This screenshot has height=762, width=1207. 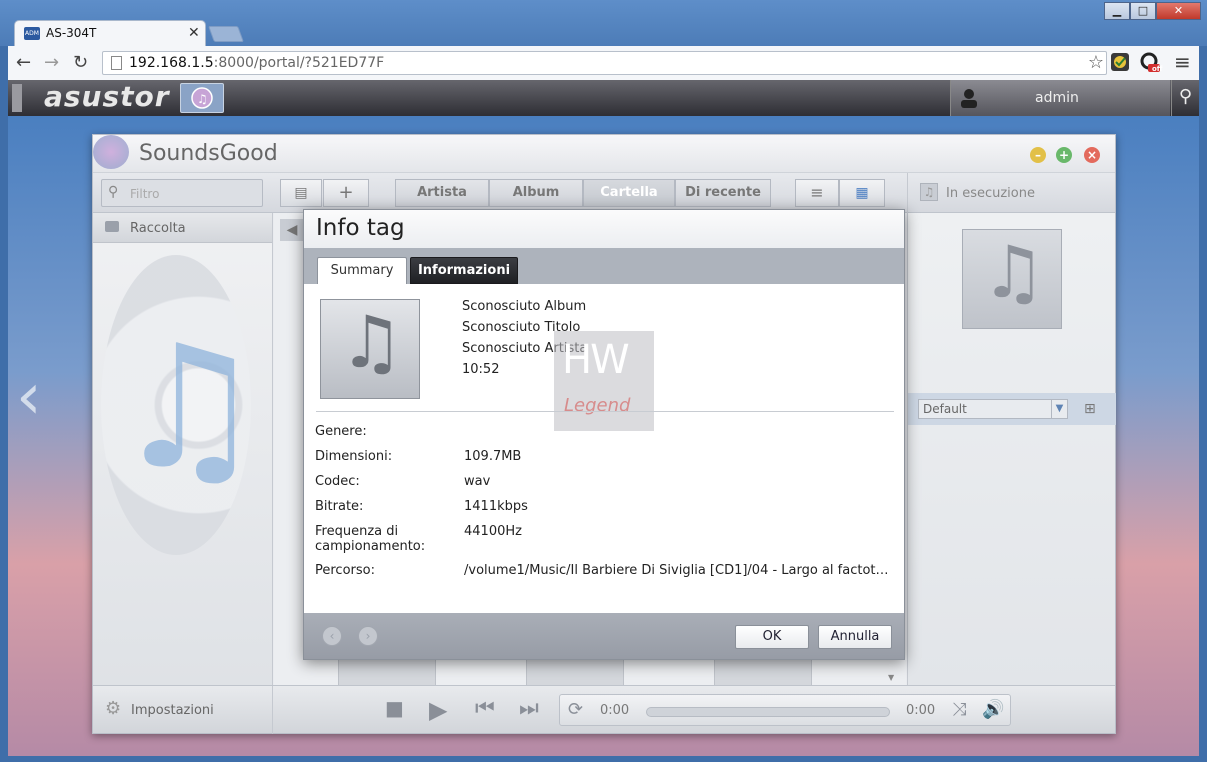 I want to click on scroll-down-icon: ▼, so click(x=891, y=677).